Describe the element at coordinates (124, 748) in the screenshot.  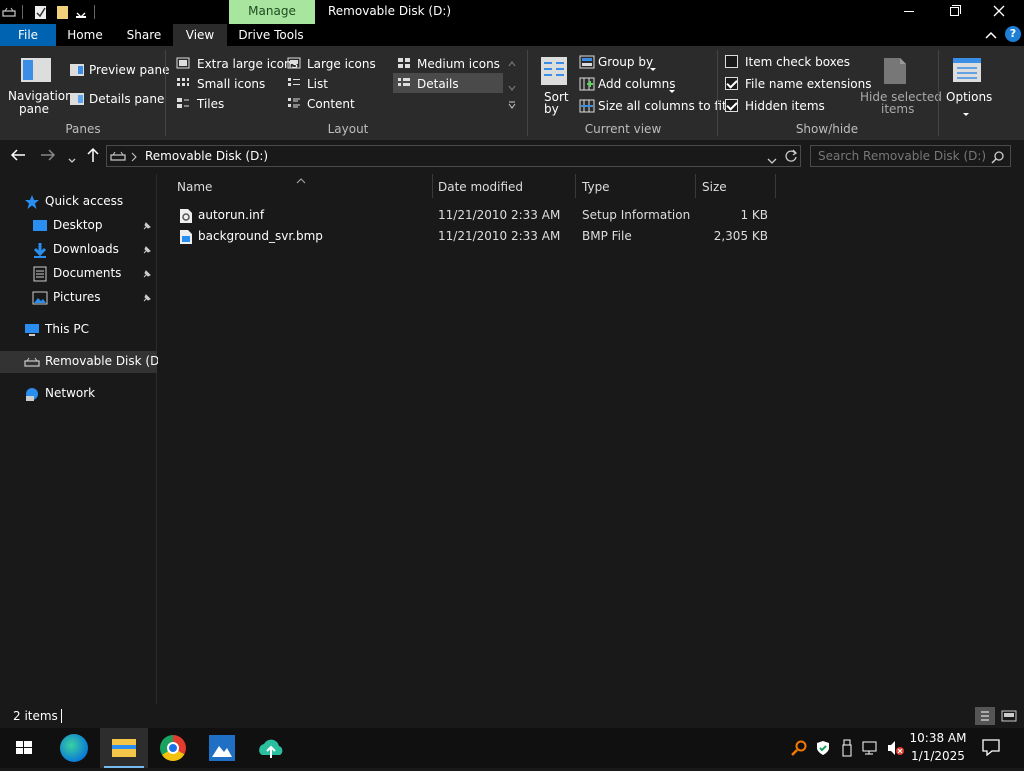
I see `file-explorer-icon` at that location.